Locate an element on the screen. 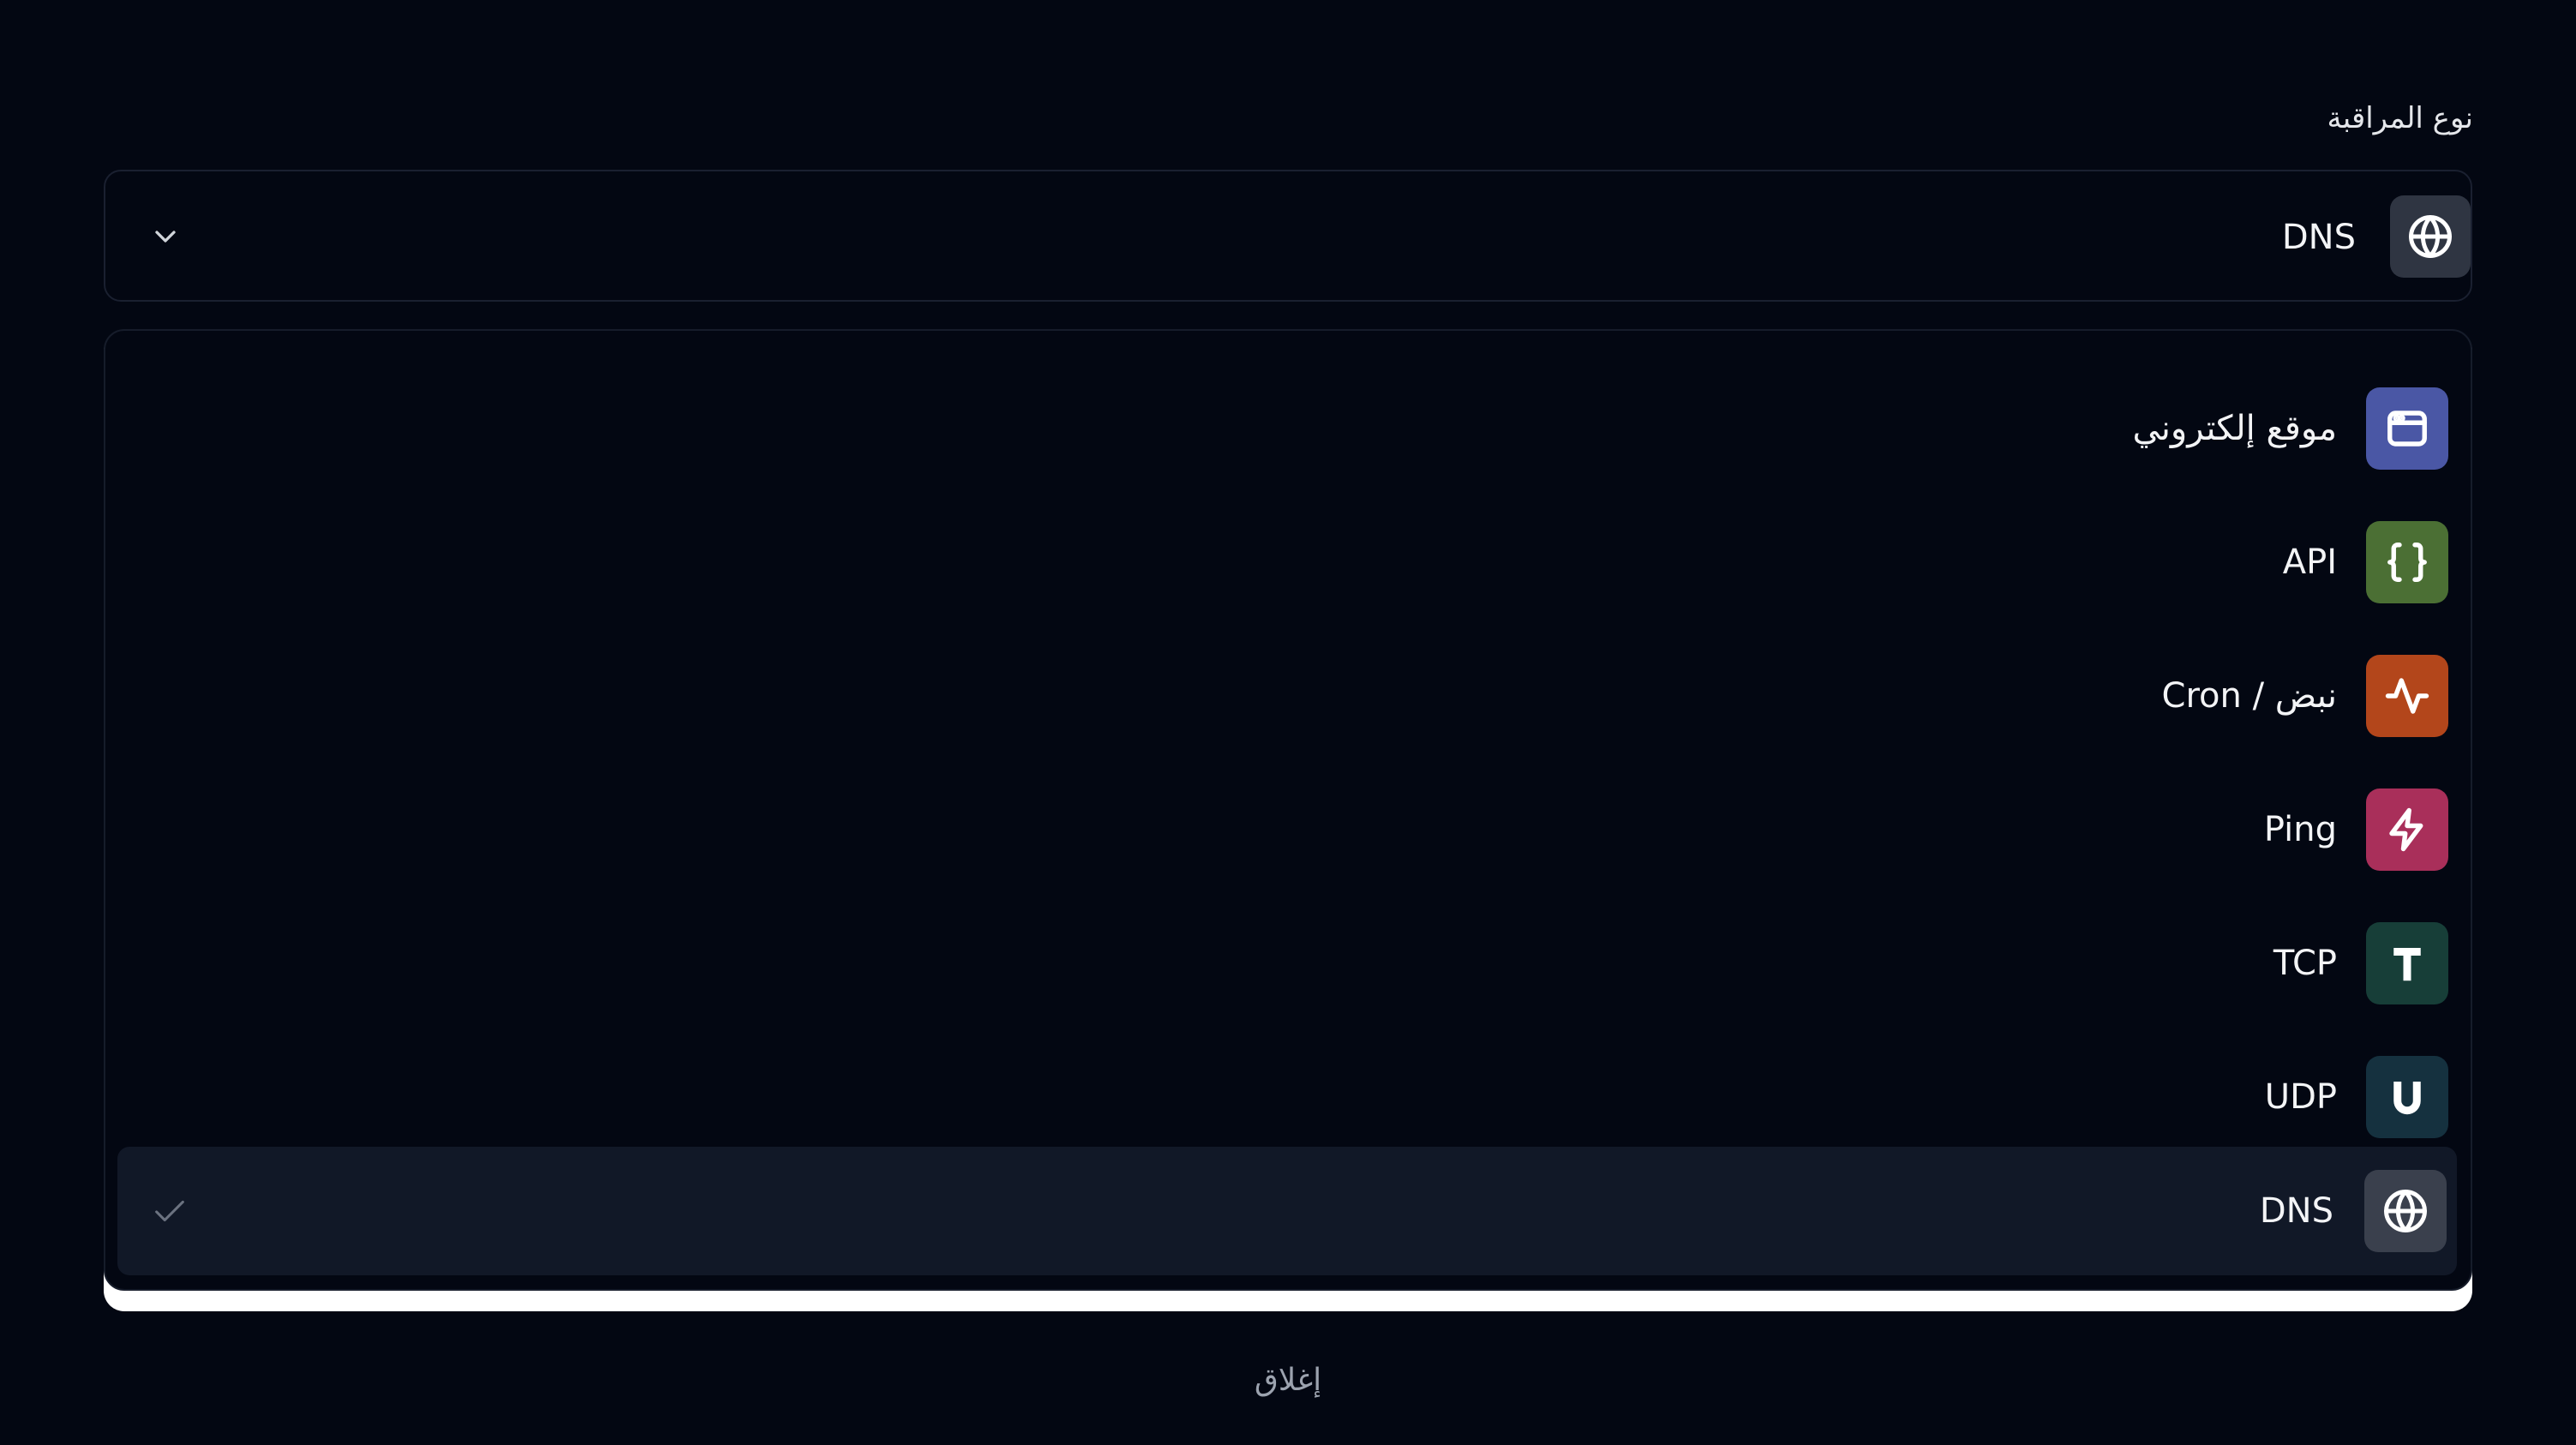 Image resolution: width=2576 pixels, height=1445 pixels. letter-t-icon is located at coordinates (2407, 963).